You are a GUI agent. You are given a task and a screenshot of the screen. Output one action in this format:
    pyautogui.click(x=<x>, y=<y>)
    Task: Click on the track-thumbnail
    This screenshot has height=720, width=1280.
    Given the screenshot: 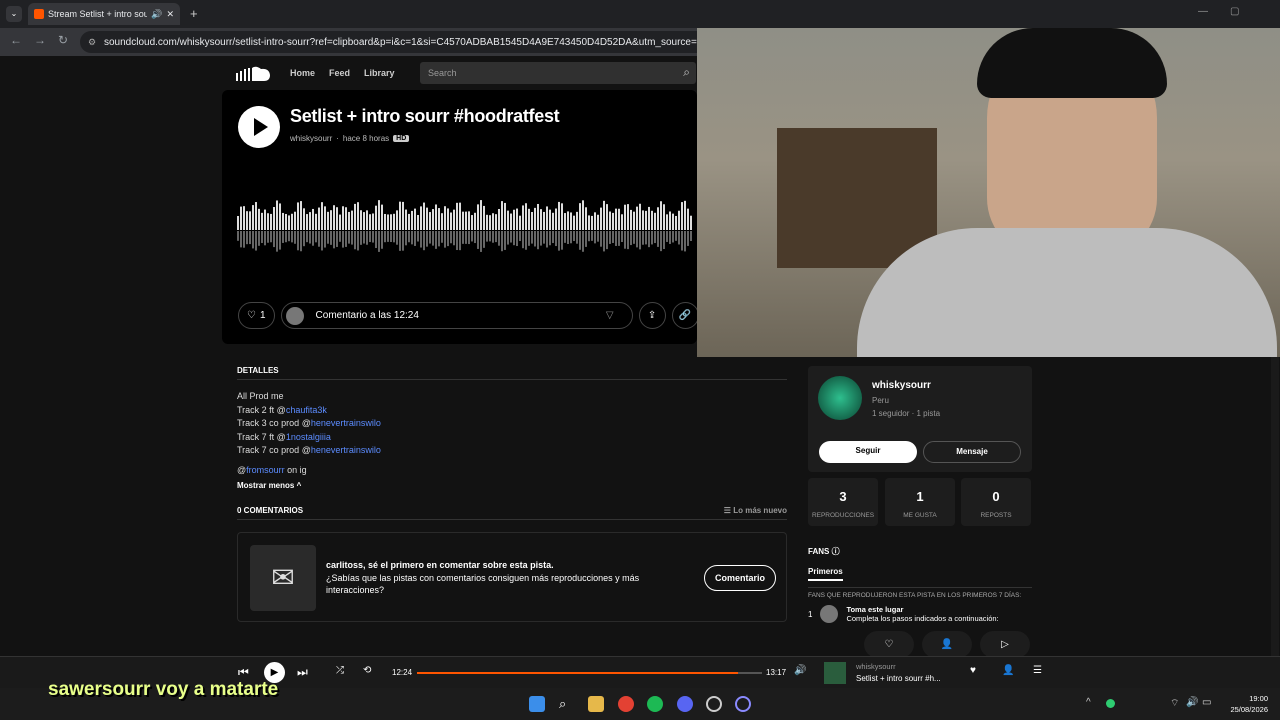 What is the action you would take?
    pyautogui.click(x=835, y=673)
    